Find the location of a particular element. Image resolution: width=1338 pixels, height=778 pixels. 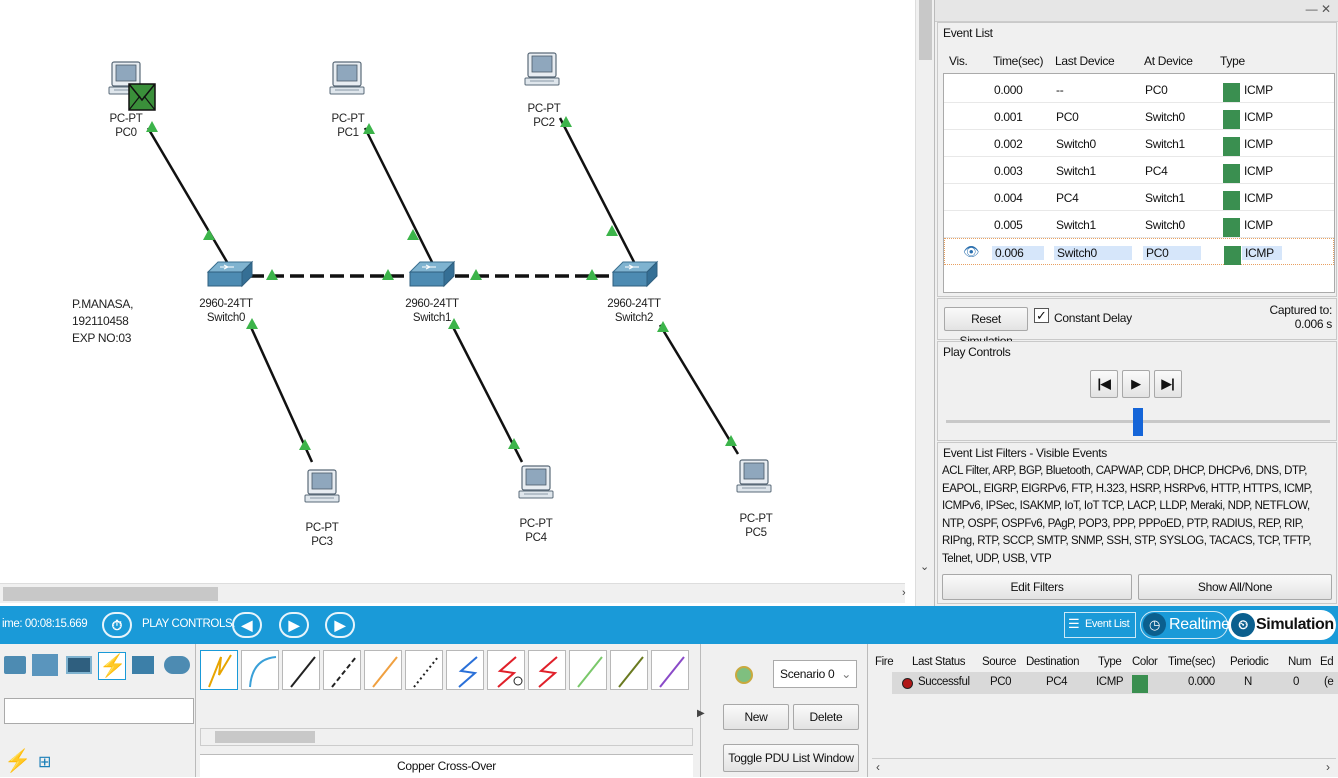

toggle-pdu-list-button: Toggle PDU List Window is located at coordinates (791, 758).